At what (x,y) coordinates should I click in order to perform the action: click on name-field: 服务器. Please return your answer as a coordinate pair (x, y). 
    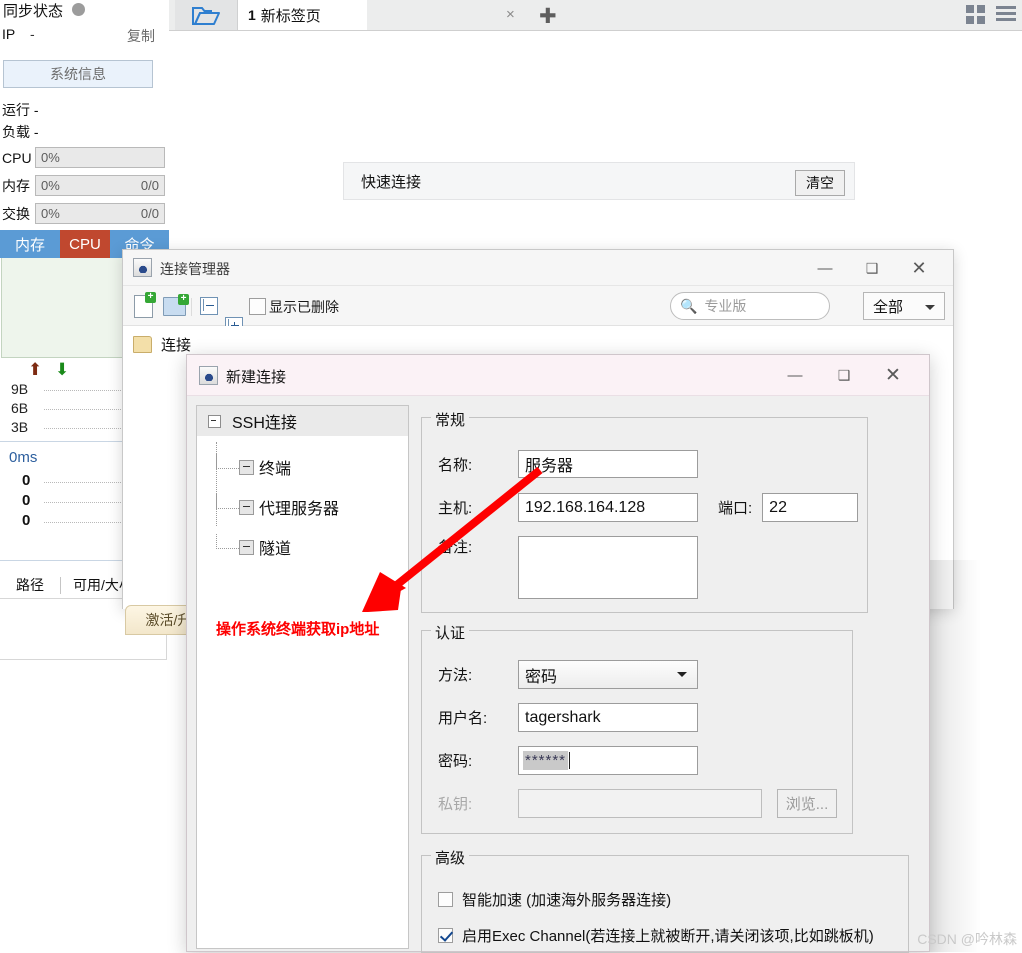
    Looking at the image, I should click on (608, 464).